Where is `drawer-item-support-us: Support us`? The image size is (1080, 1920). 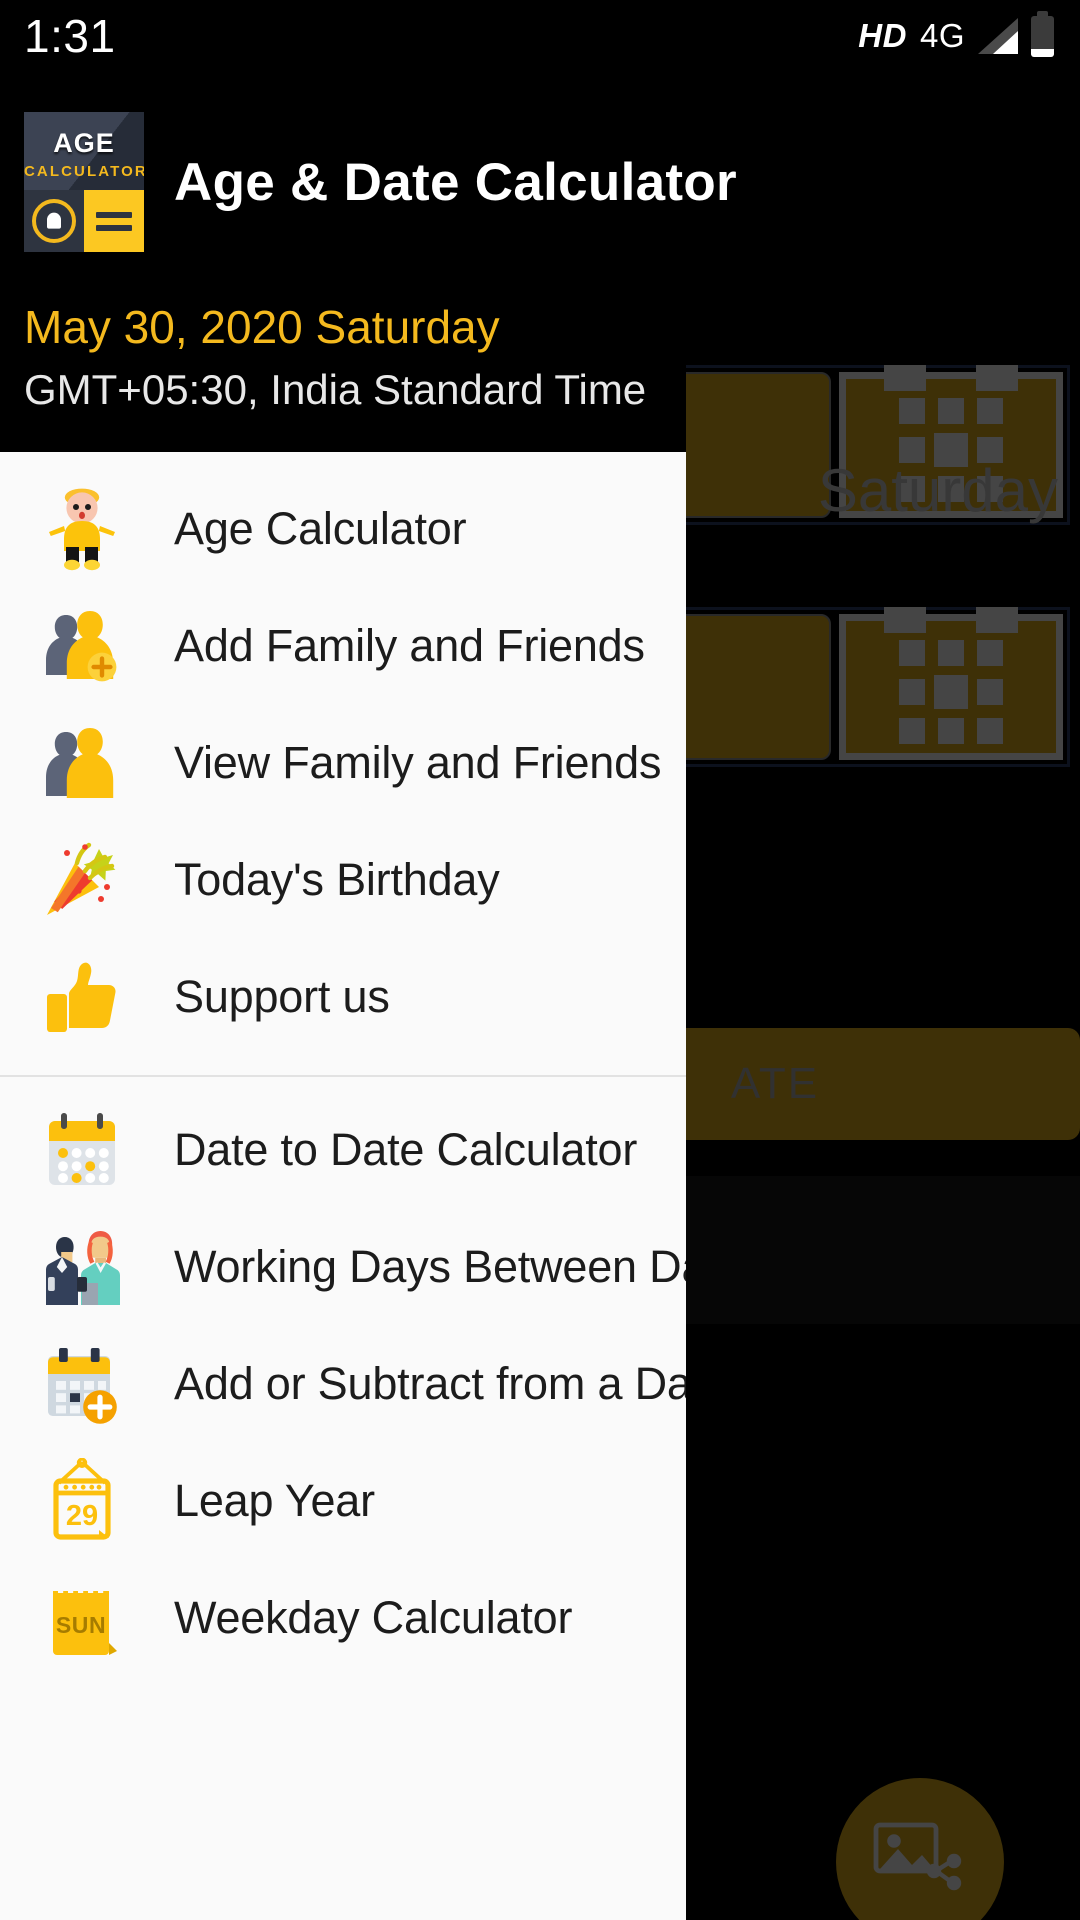 drawer-item-support-us: Support us is located at coordinates (343, 996).